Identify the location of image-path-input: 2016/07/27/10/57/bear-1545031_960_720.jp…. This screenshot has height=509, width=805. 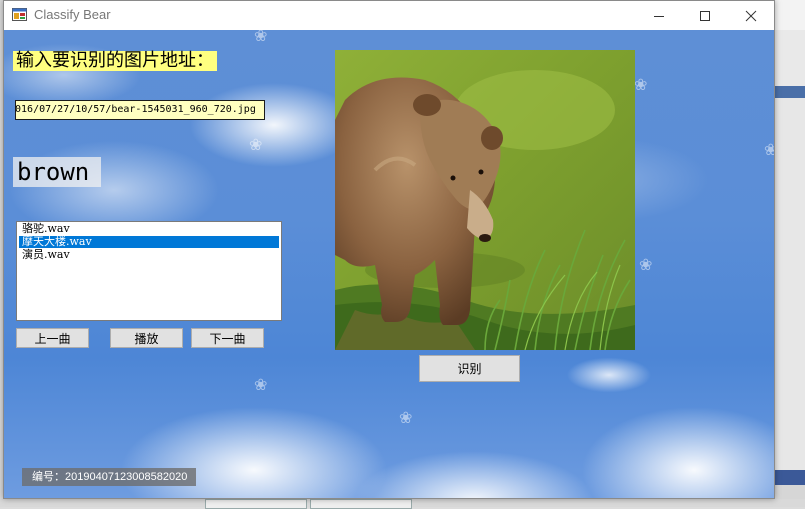
(140, 110).